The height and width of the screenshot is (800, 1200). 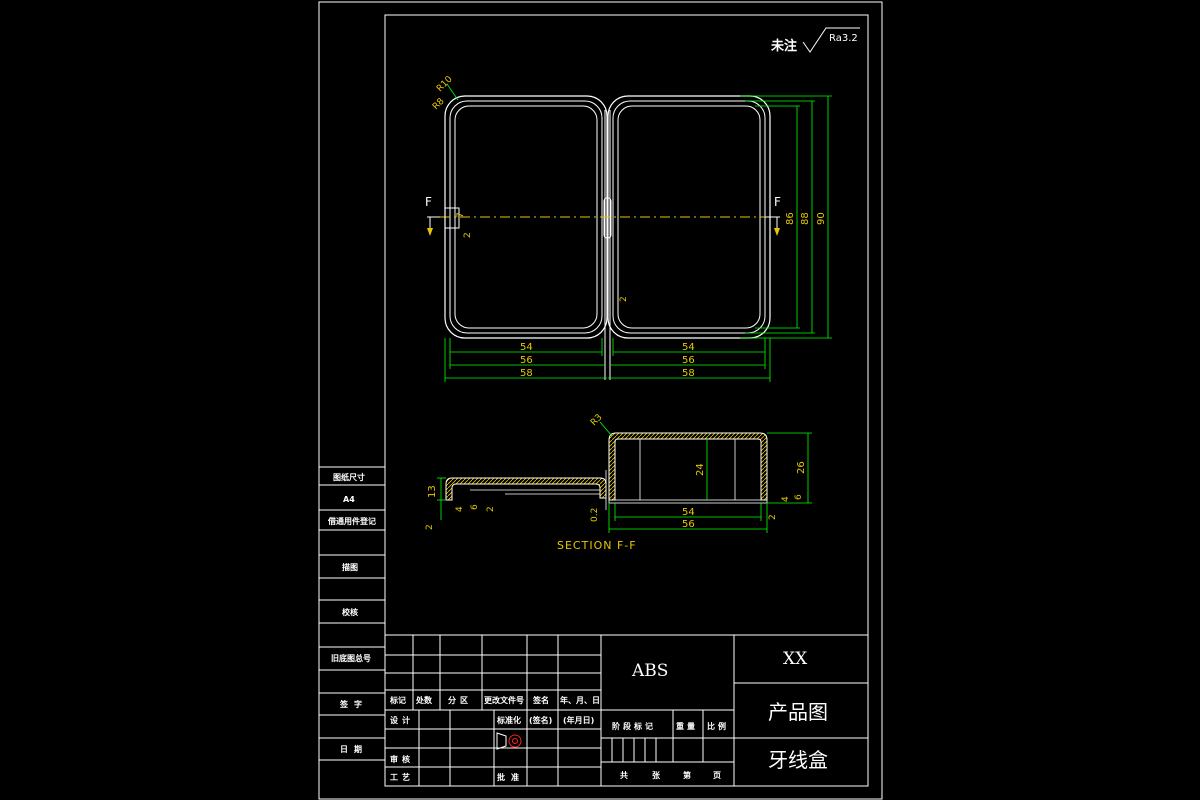 What do you see at coordinates (700, 469) in the screenshot?
I see `section-dim-24: 24` at bounding box center [700, 469].